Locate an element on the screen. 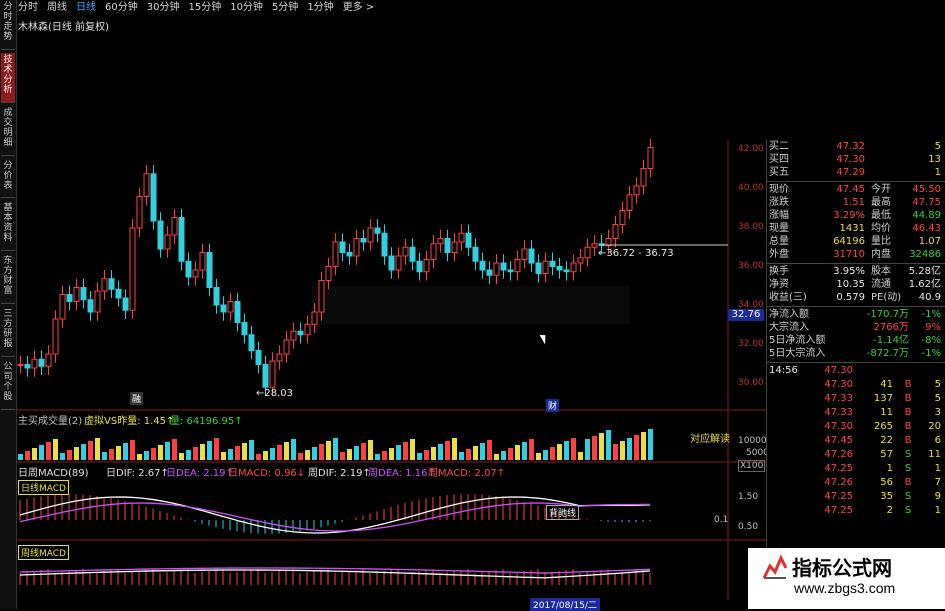 The image size is (945, 611). left-tab-6: 三方研报 is located at coordinates (8, 332).